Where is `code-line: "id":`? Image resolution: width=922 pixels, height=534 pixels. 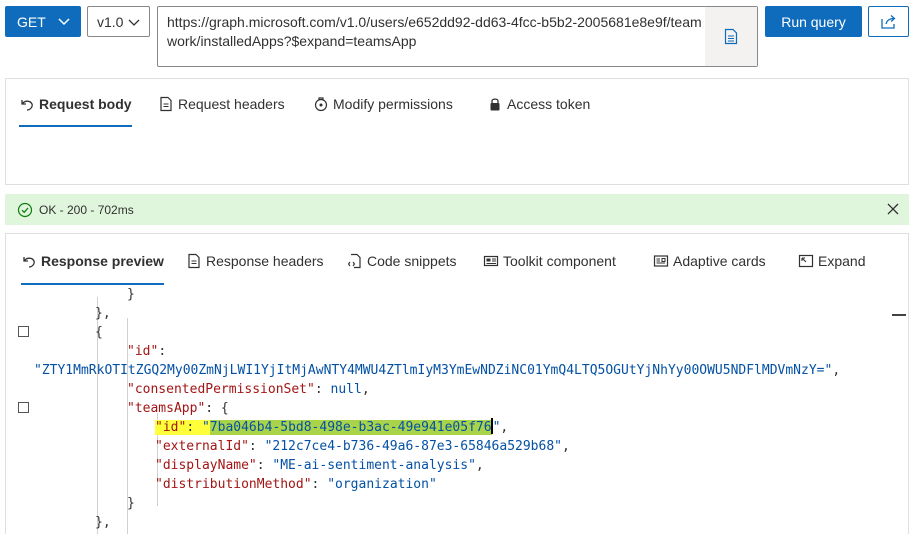
code-line: "id": is located at coordinates (147, 351).